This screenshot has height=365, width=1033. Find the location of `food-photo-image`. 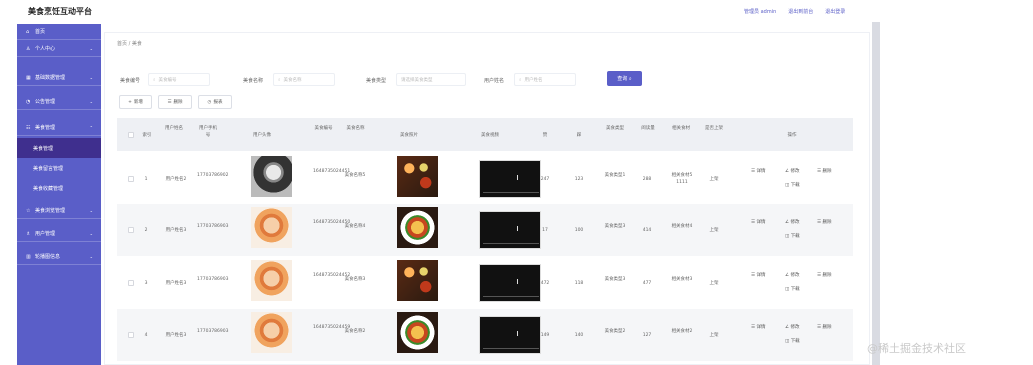

food-photo-image is located at coordinates (417, 280).